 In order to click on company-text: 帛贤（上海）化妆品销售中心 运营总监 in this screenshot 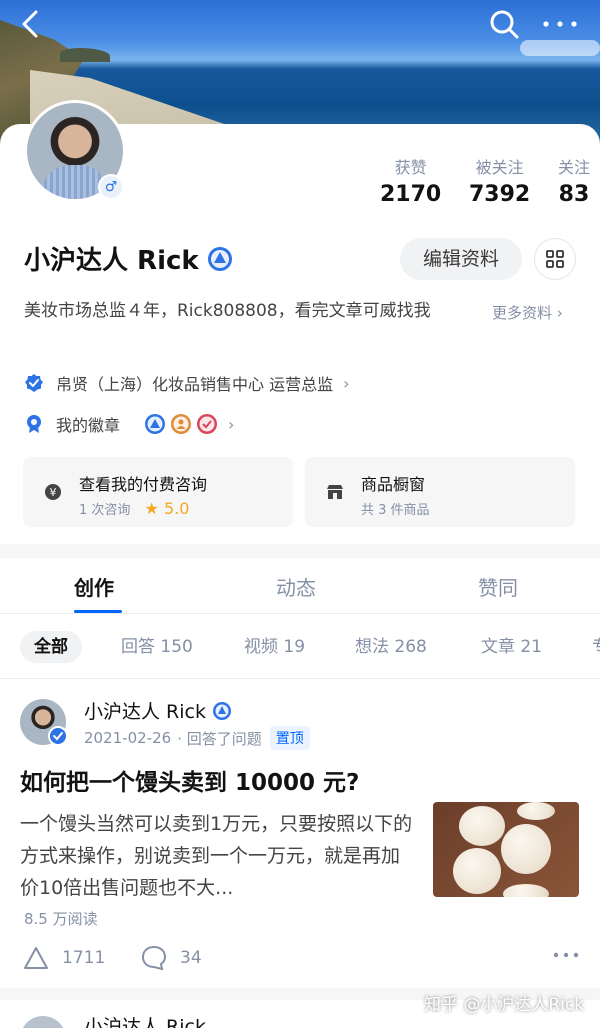, I will do `click(195, 384)`.